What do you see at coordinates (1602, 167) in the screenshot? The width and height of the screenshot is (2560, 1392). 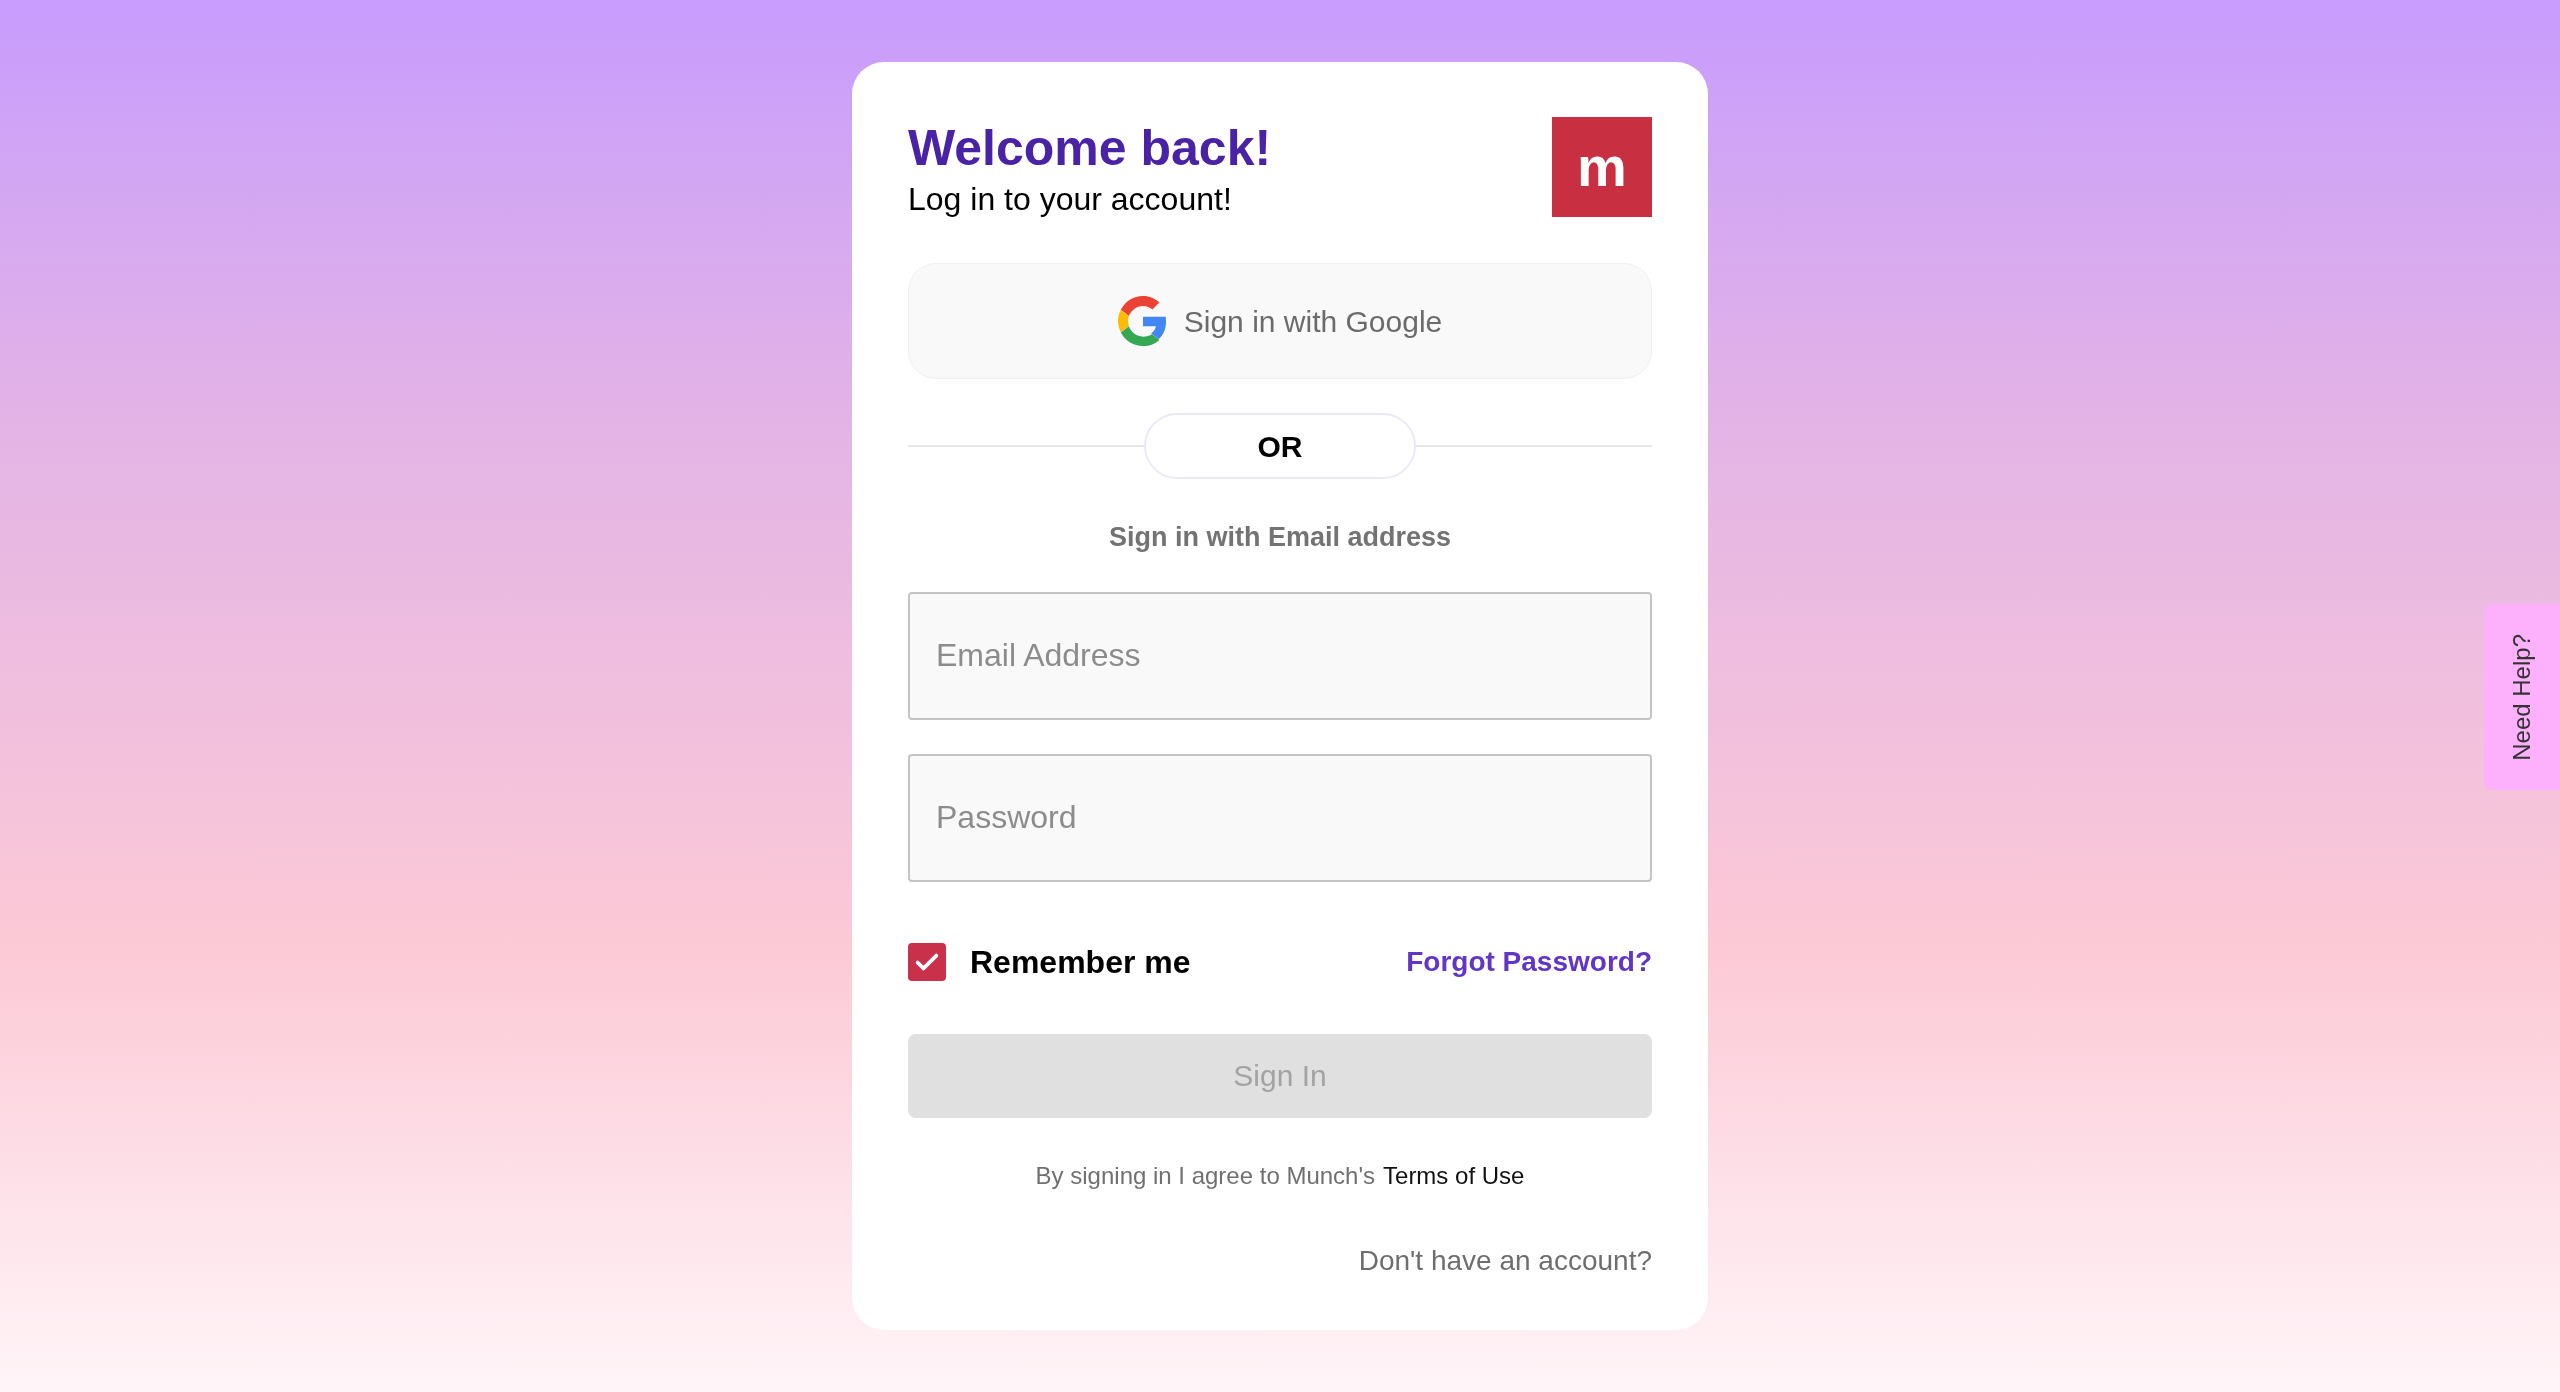 I see `logo: m` at bounding box center [1602, 167].